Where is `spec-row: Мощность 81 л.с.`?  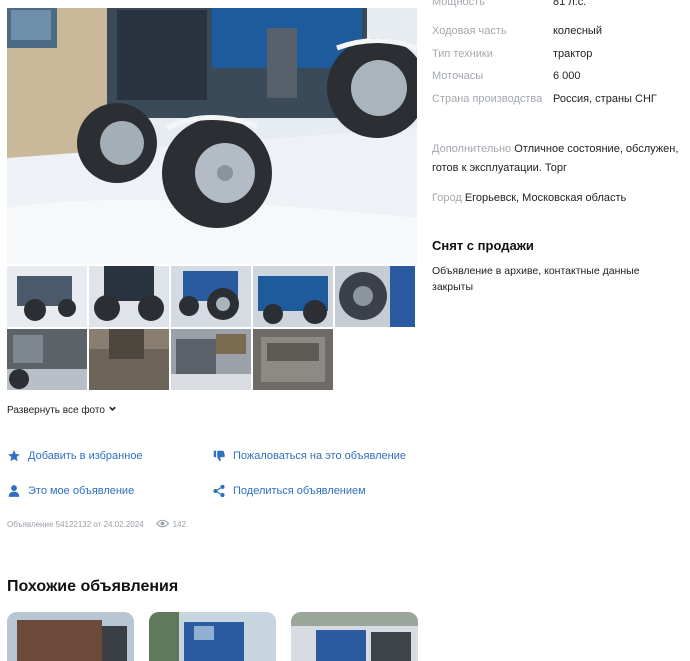 spec-row: Мощность 81 л.с. is located at coordinates (509, 4).